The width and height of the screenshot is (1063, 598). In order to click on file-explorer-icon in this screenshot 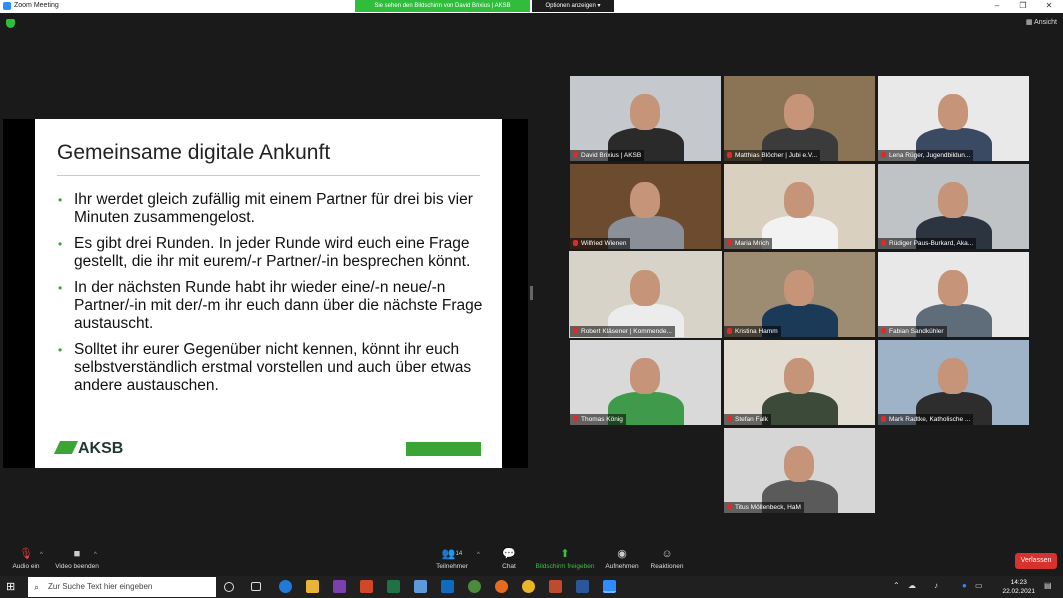, I will do `click(312, 586)`.